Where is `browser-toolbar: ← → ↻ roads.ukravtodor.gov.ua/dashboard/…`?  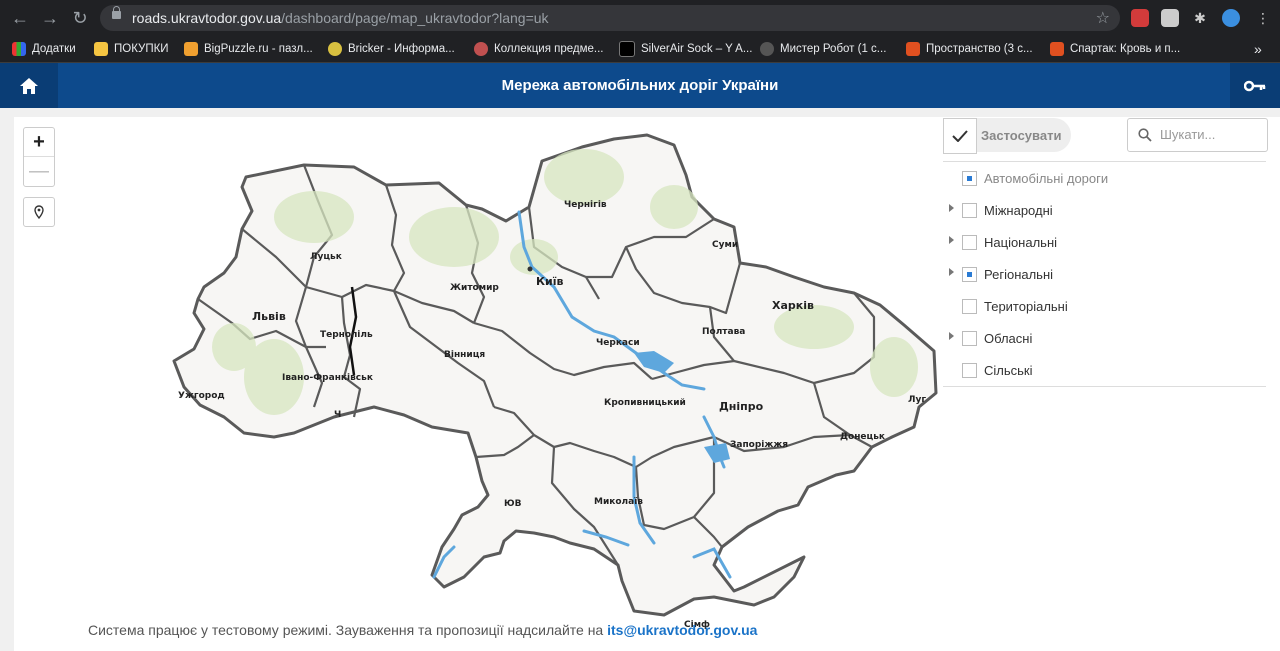 browser-toolbar: ← → ↻ roads.ukravtodor.gov.ua/dashboard/… is located at coordinates (640, 18).